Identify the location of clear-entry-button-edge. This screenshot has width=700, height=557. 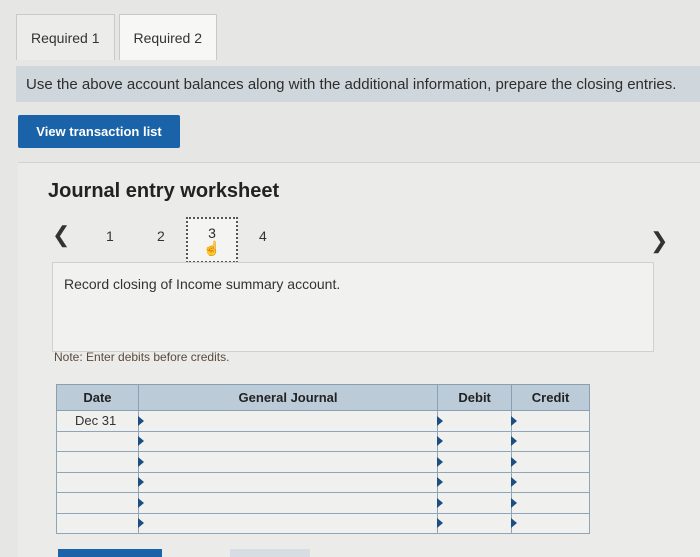
(270, 553).